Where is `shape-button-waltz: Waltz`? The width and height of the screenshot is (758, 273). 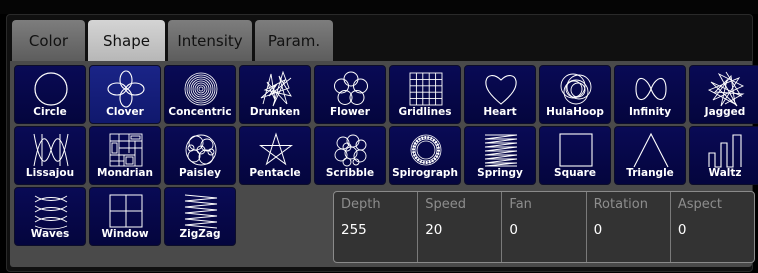
shape-button-waltz: Waltz is located at coordinates (723, 155).